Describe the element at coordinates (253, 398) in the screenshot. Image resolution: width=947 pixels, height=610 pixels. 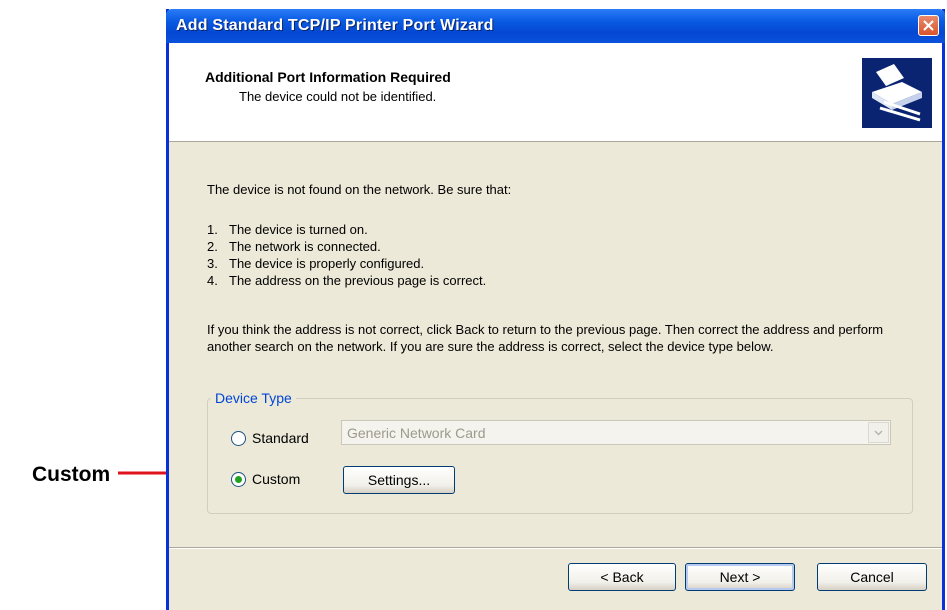
I see `device-type-legend: Device Type` at that location.